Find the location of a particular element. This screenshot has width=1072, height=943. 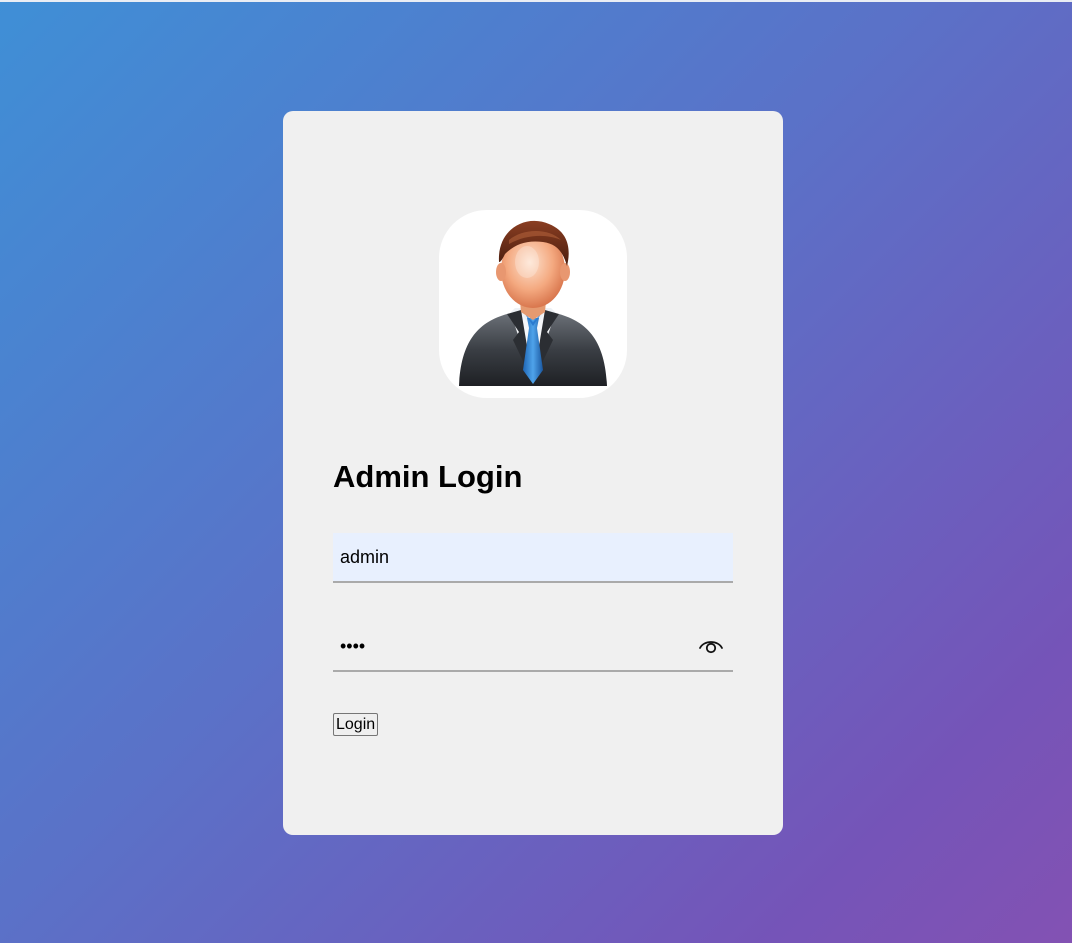

username-input is located at coordinates (533, 557).